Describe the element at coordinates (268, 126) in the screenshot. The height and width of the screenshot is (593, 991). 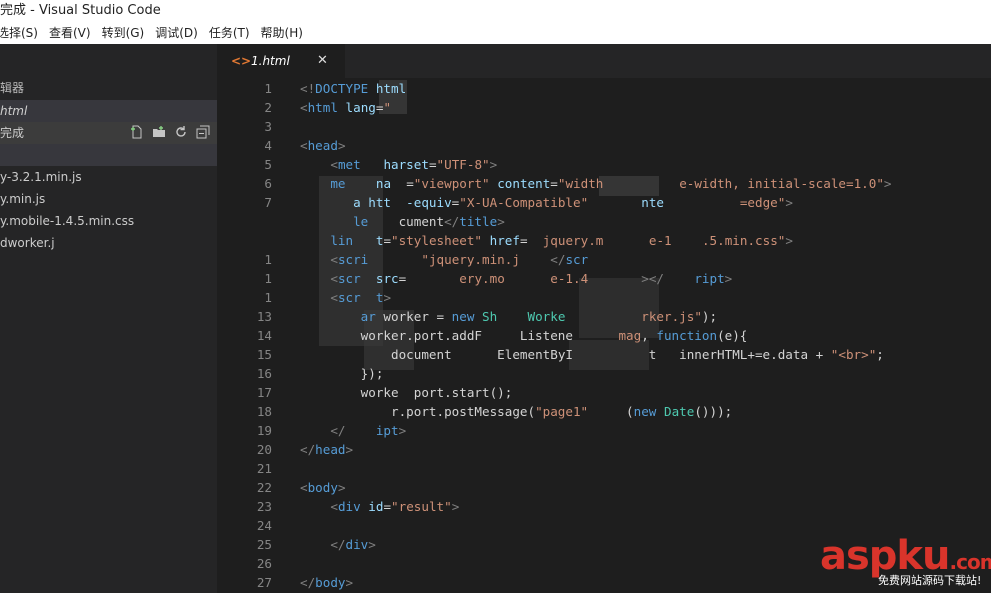
I see `line-number: 3` at that location.